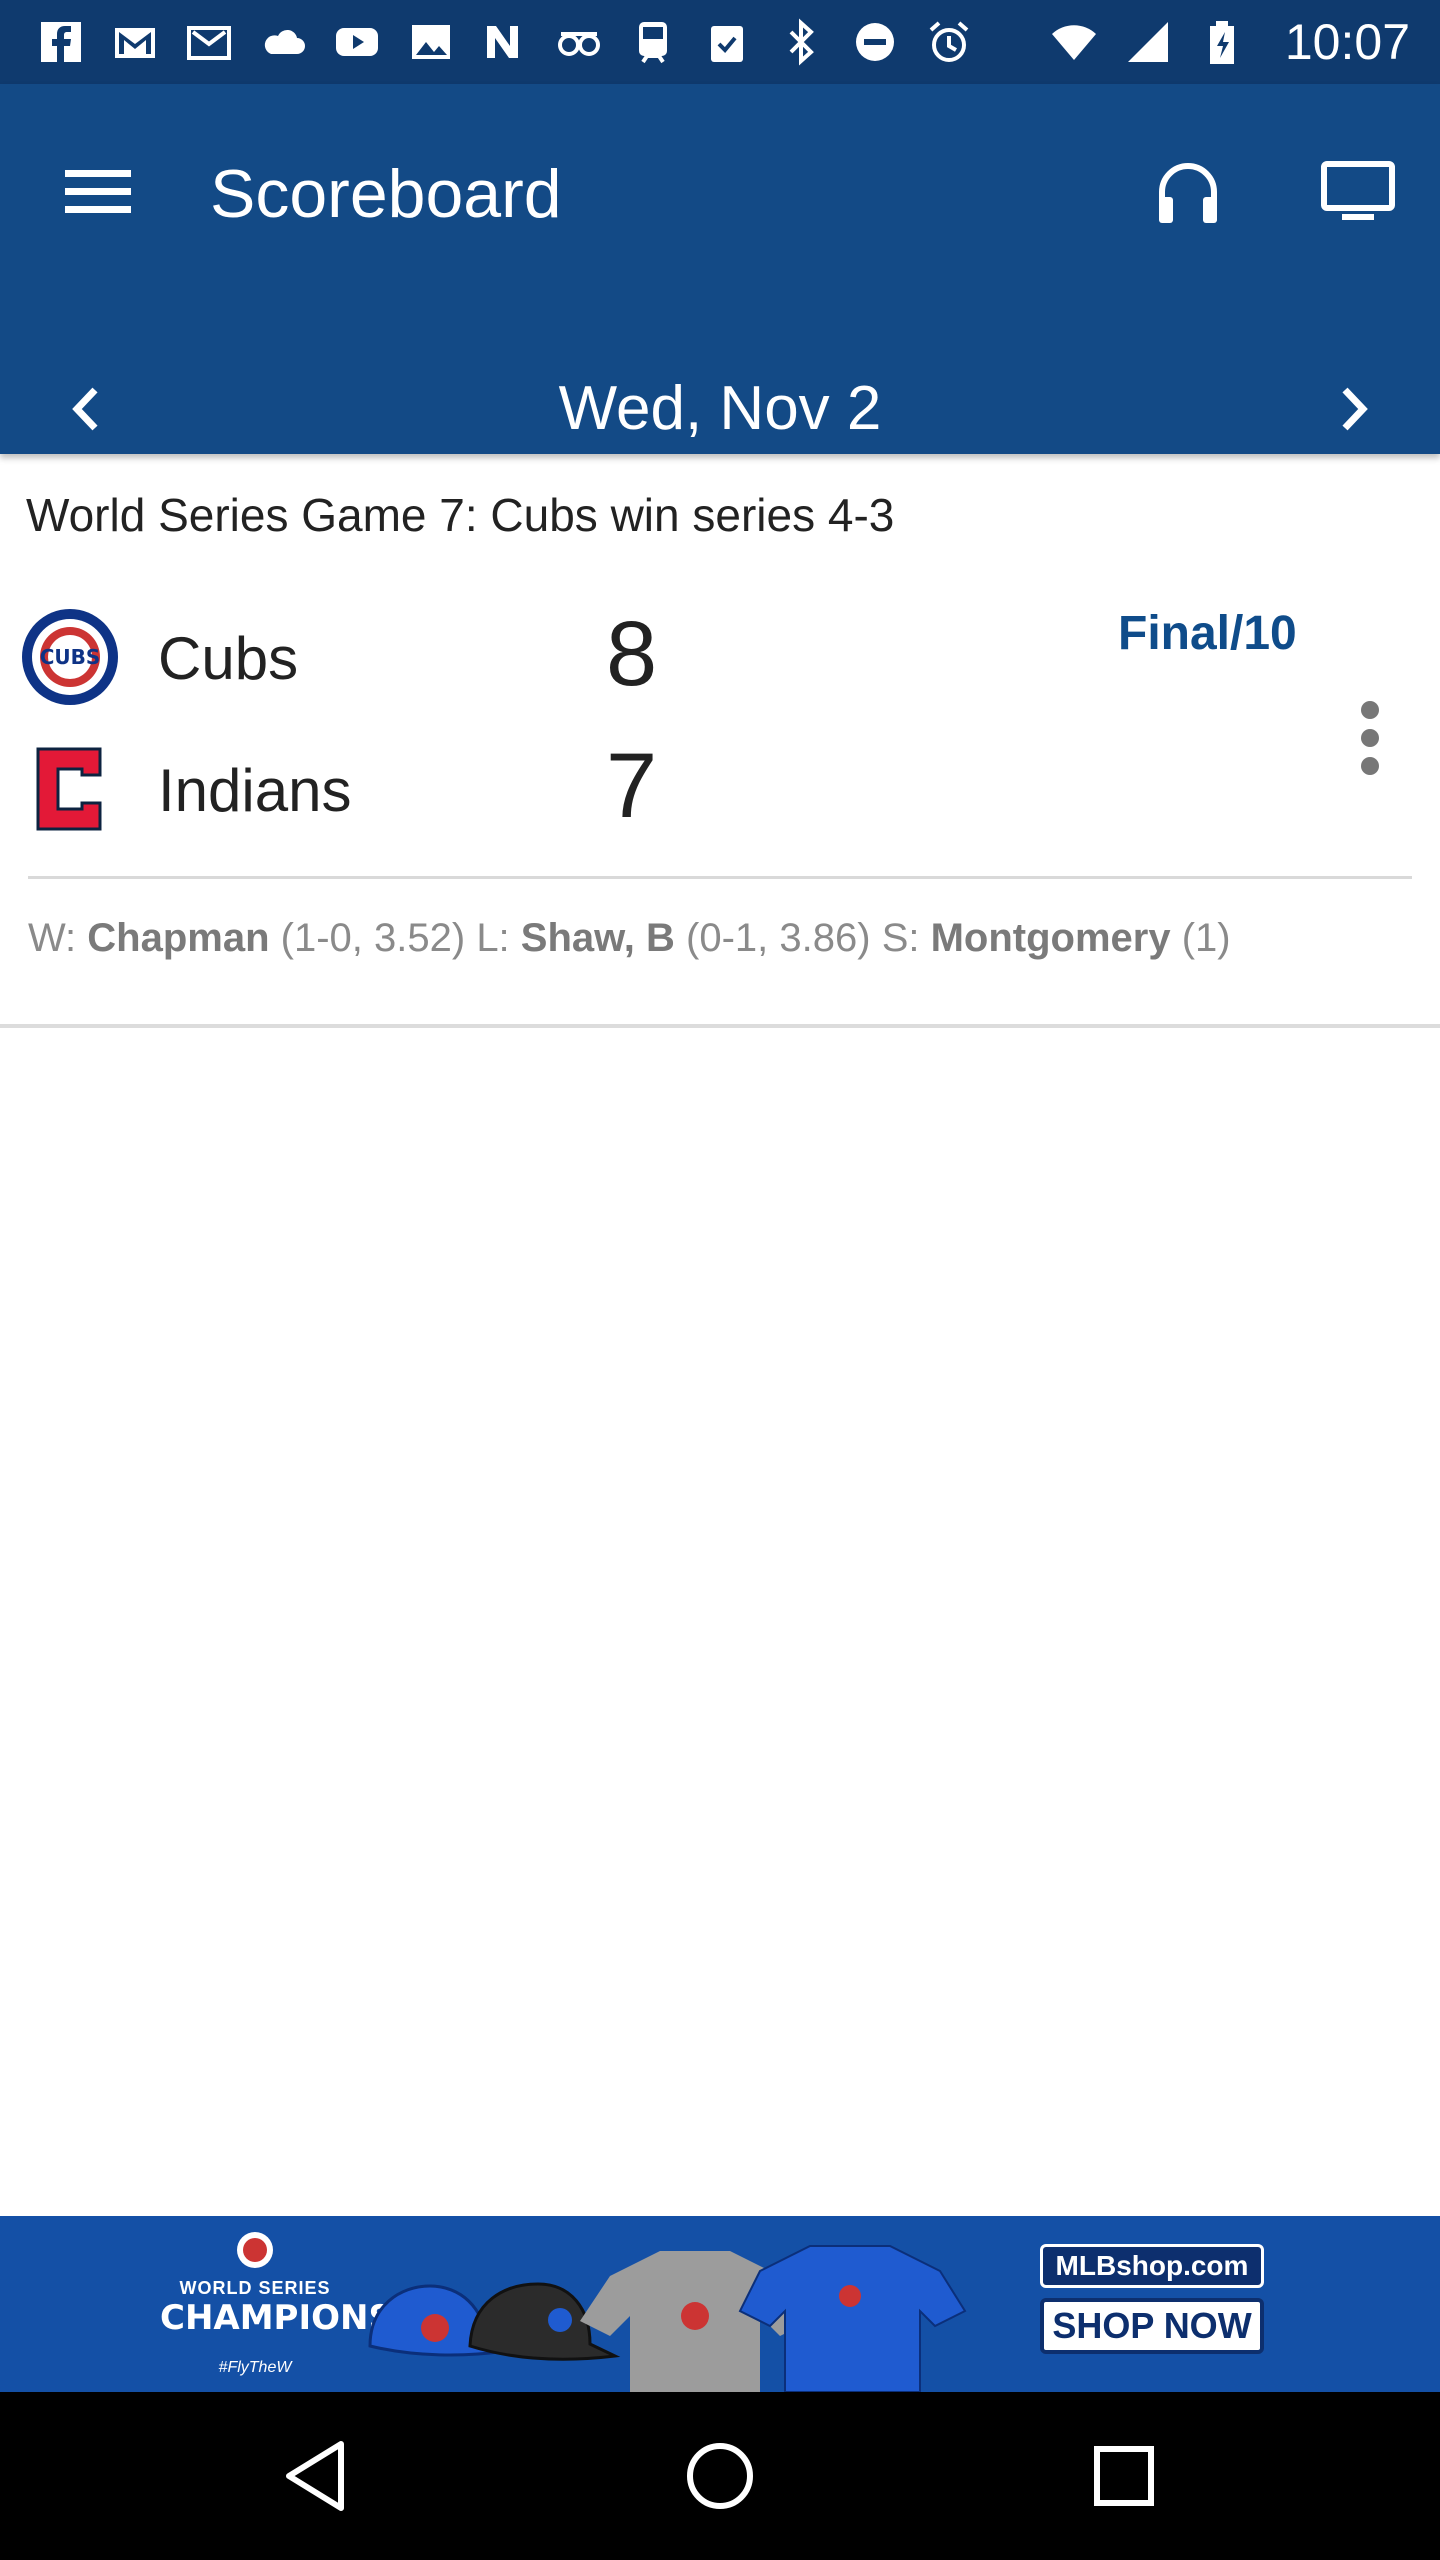 This screenshot has height=2560, width=1440. Describe the element at coordinates (949, 42) in the screenshot. I see `alarm-icon` at that location.